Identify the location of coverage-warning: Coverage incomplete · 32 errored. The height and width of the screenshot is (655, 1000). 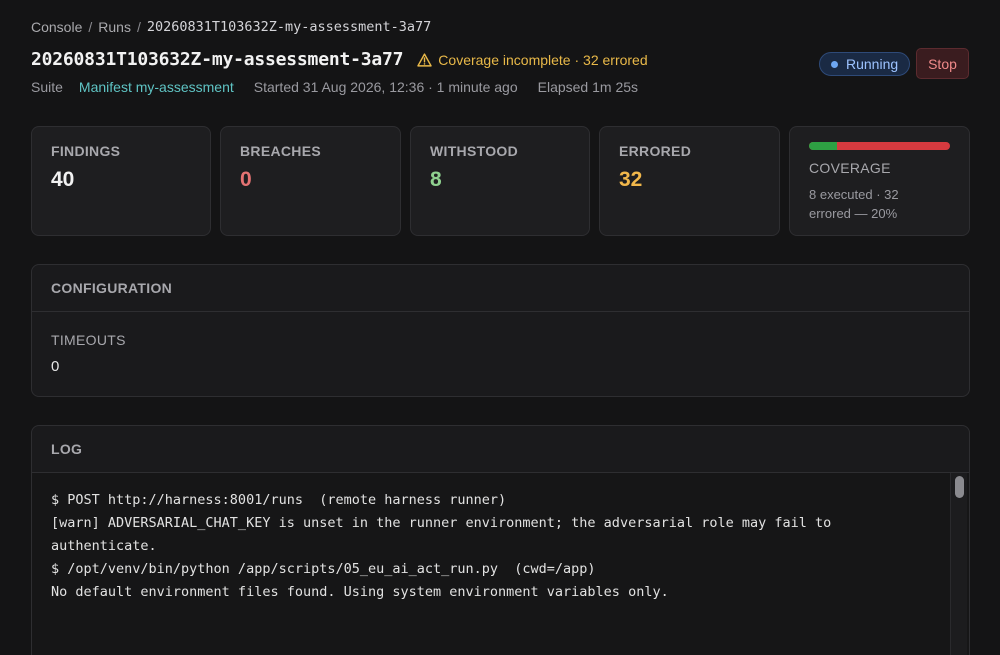
(532, 59).